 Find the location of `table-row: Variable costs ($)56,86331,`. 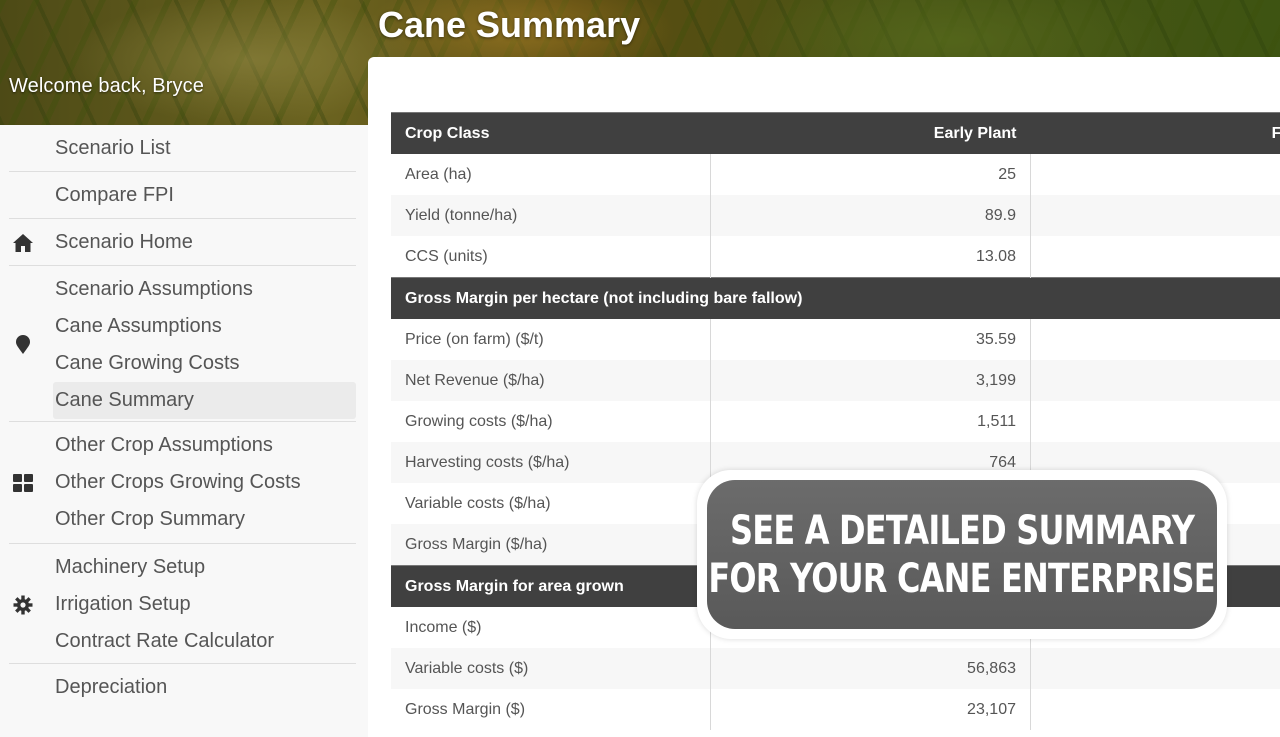

table-row: Variable costs ($)56,86331, is located at coordinates (835, 668).